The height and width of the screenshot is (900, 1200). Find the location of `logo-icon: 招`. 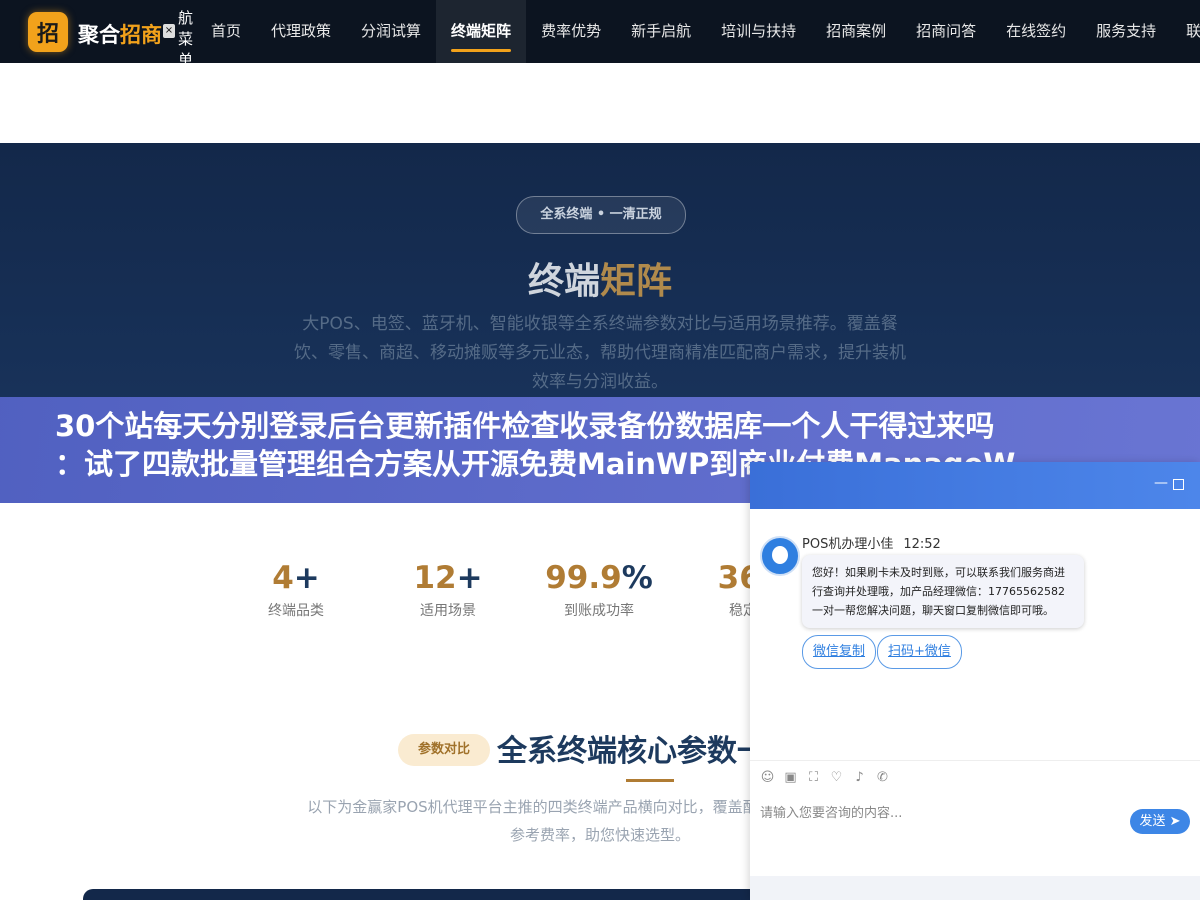

logo-icon: 招 is located at coordinates (48, 32).